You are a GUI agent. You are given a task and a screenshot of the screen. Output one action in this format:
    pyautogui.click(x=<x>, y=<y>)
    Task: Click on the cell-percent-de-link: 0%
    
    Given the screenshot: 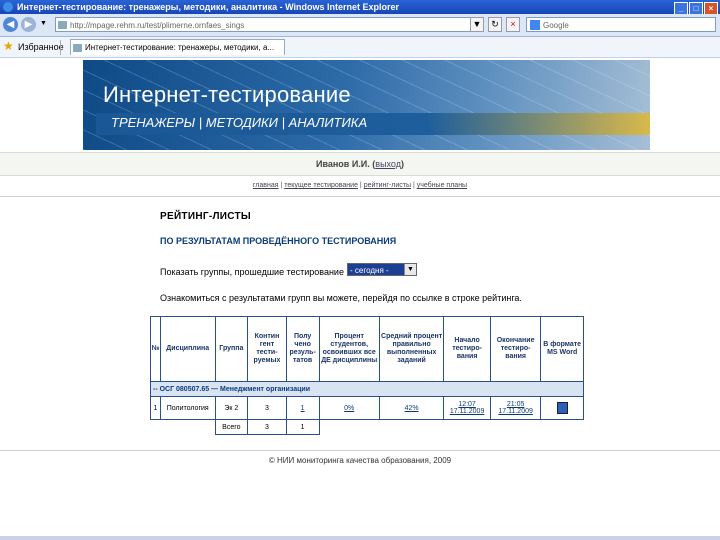 What is the action you would take?
    pyautogui.click(x=349, y=408)
    